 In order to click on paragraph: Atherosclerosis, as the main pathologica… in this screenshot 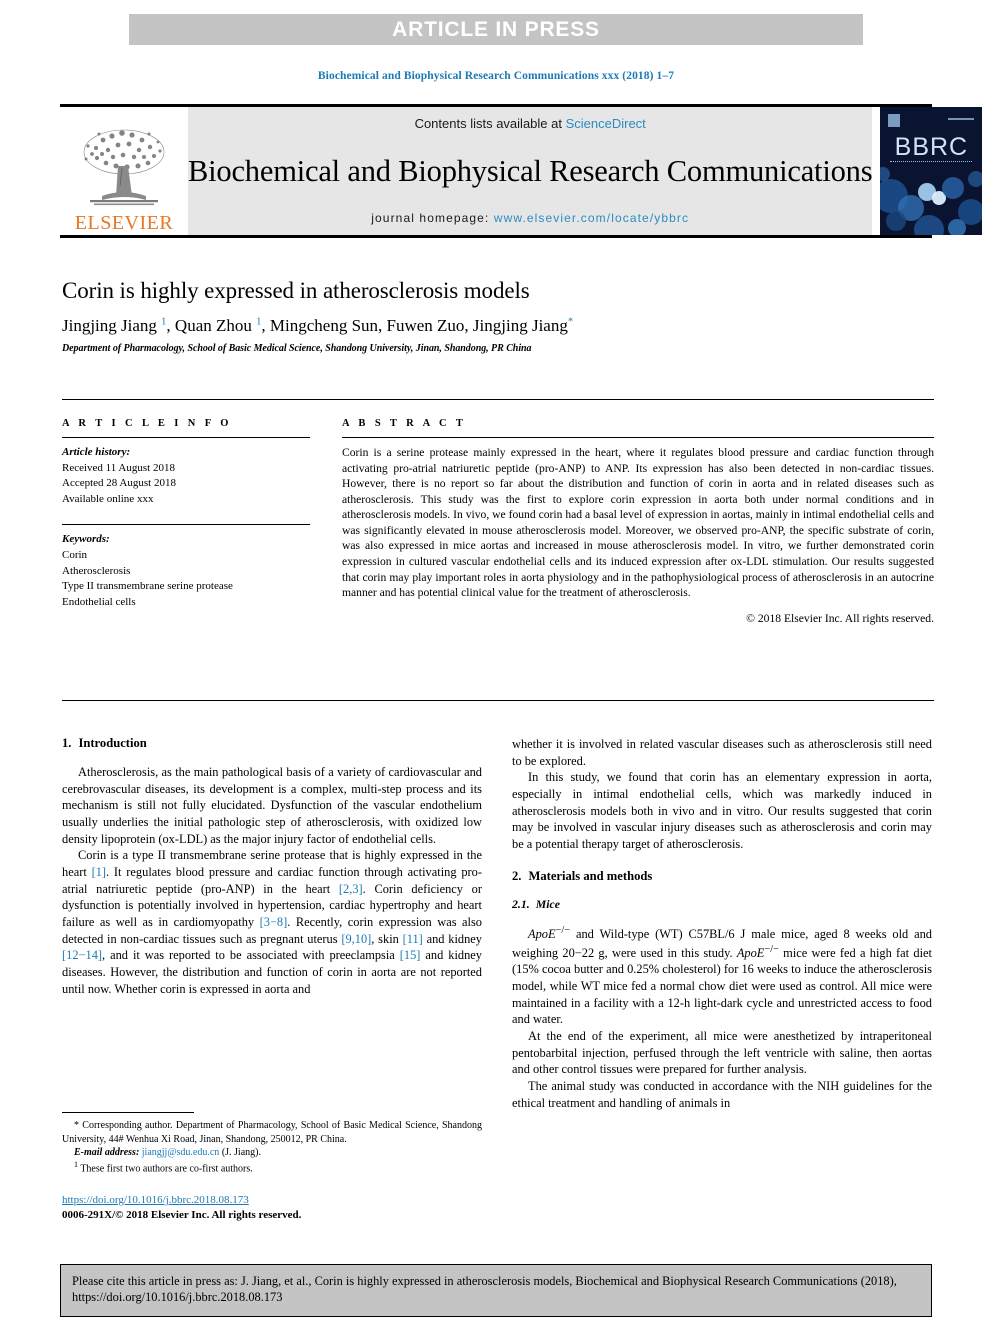, I will do `click(272, 805)`.